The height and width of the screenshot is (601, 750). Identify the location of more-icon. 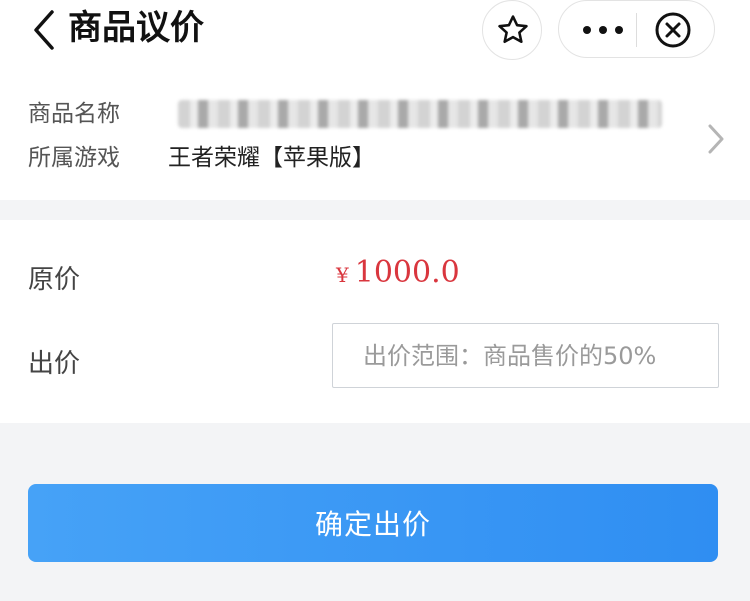
(603, 30).